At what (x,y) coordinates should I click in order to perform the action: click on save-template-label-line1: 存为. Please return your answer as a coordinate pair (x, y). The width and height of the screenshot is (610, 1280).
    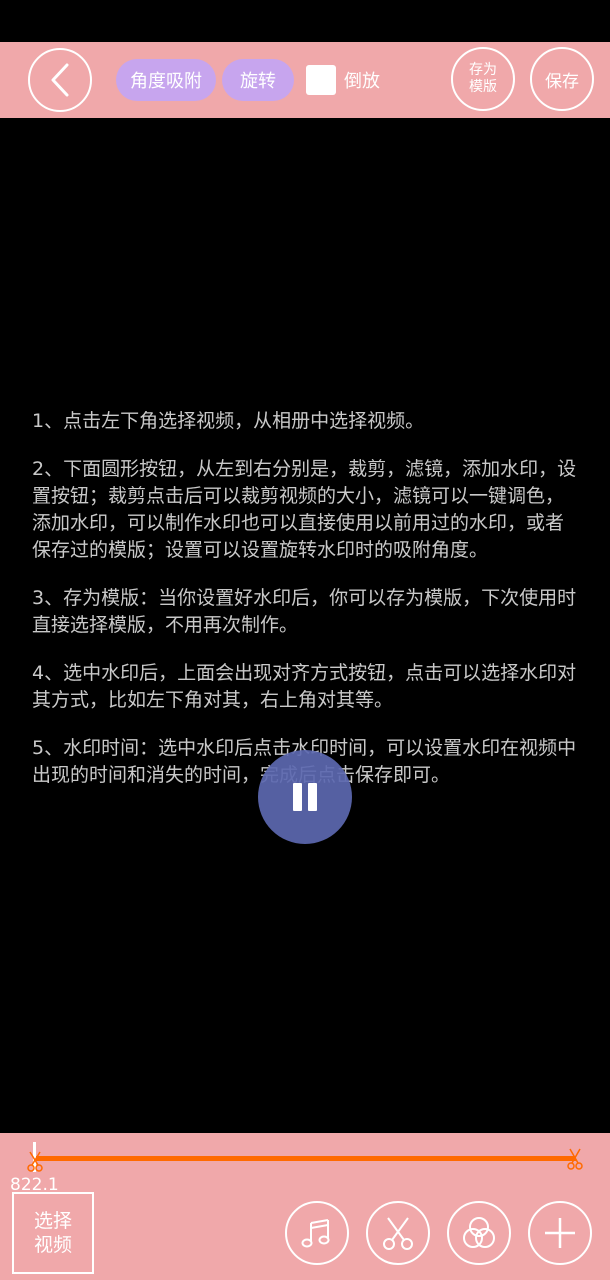
    Looking at the image, I should click on (483, 70).